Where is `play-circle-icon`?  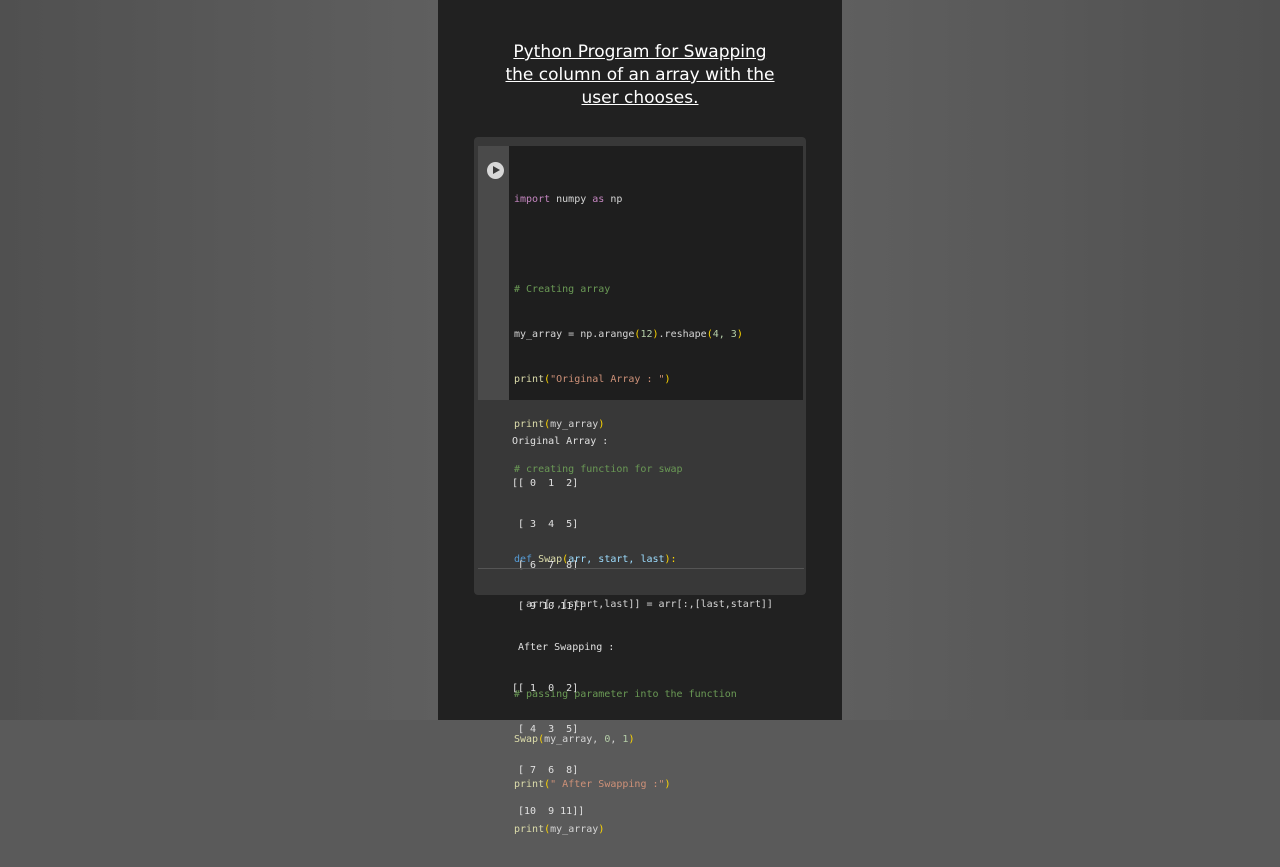
play-circle-icon is located at coordinates (495, 170).